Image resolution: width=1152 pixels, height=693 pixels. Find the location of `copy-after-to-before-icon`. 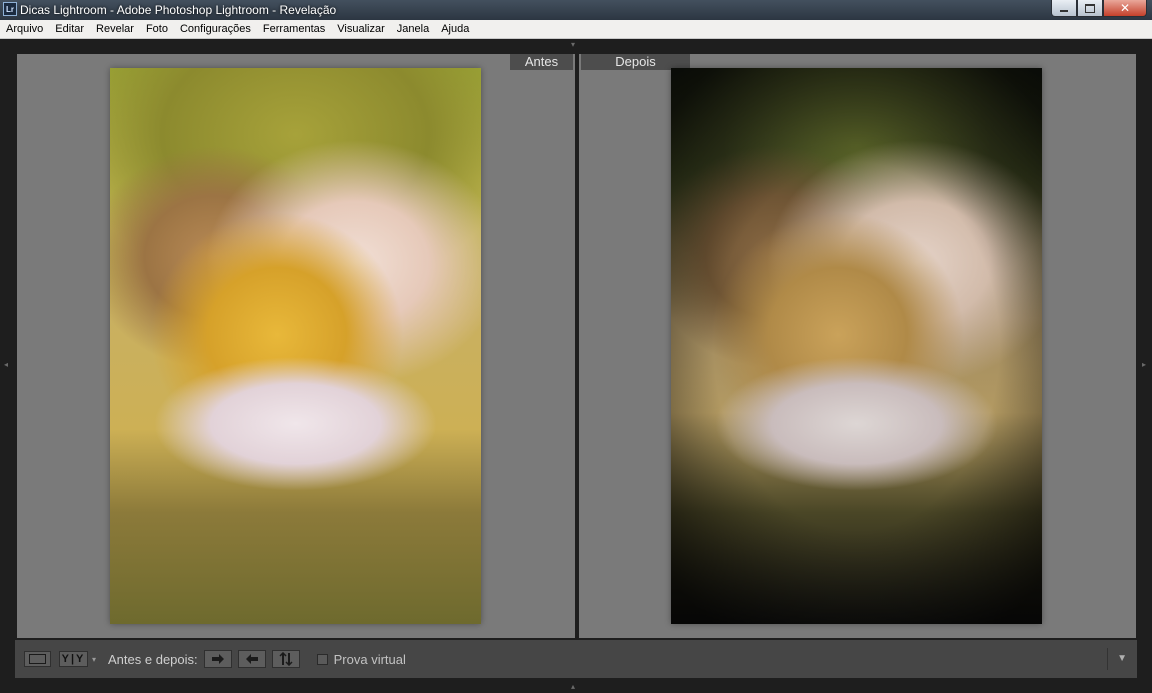

copy-after-to-before-icon is located at coordinates (251, 659).